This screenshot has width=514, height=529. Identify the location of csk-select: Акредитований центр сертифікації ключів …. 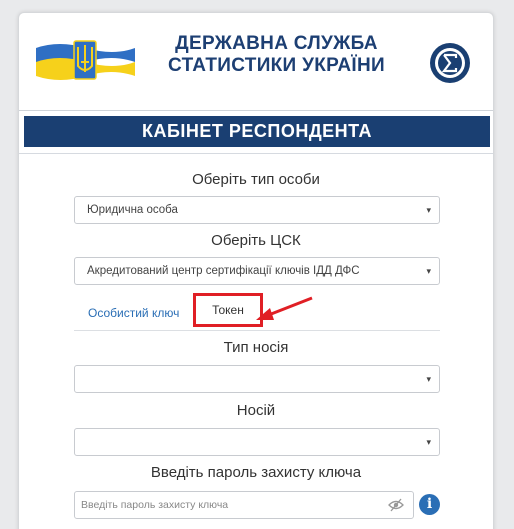
(257, 271).